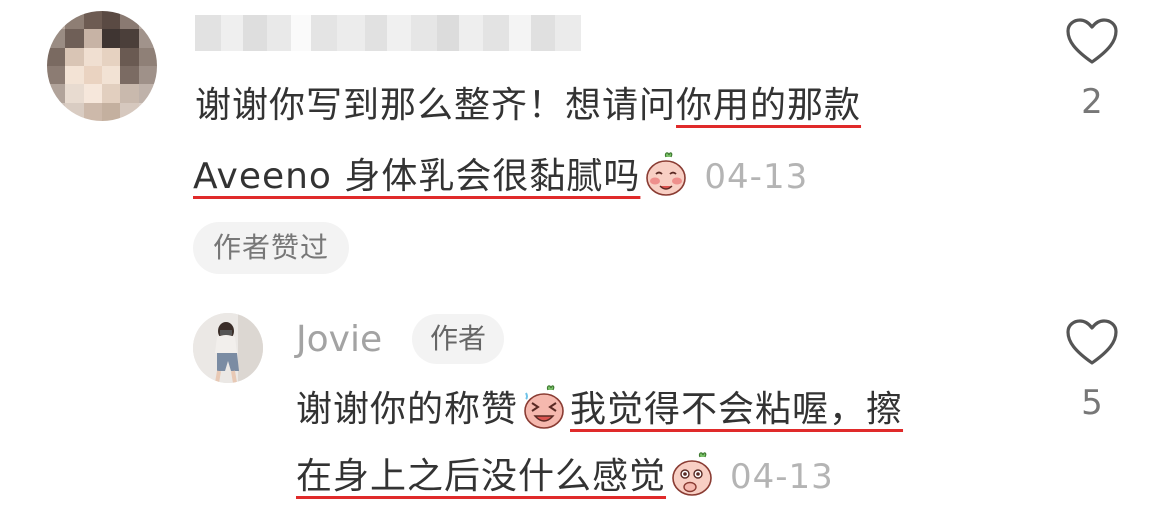  I want to click on comment-text-part: 谢谢你写到那么整齐！想请问, so click(436, 105).